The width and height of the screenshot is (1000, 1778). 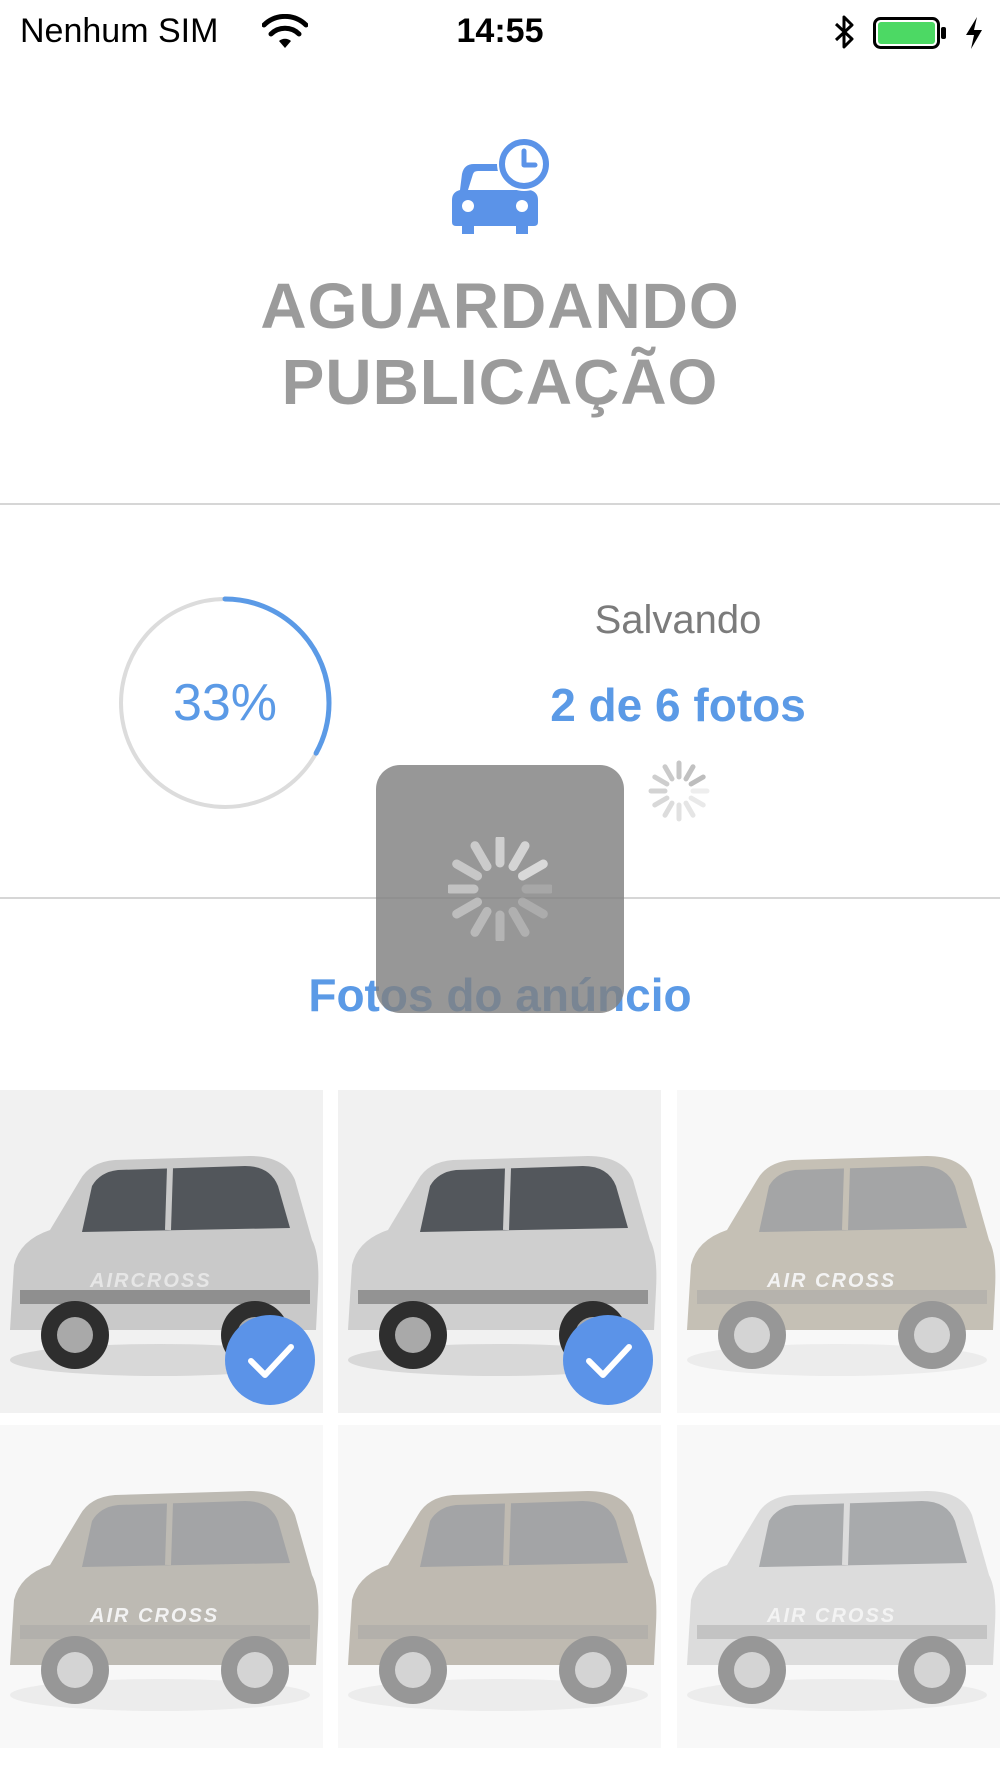 I want to click on page-title: AGUARDANDO PUBLICAÇÃO, so click(x=500, y=344).